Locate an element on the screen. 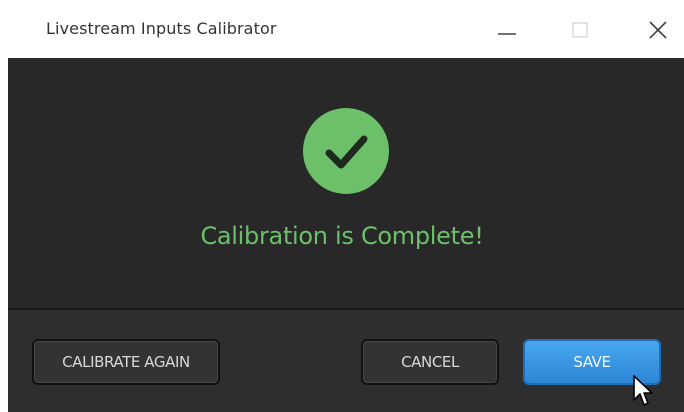  cancel-button: CANCEL is located at coordinates (430, 362).